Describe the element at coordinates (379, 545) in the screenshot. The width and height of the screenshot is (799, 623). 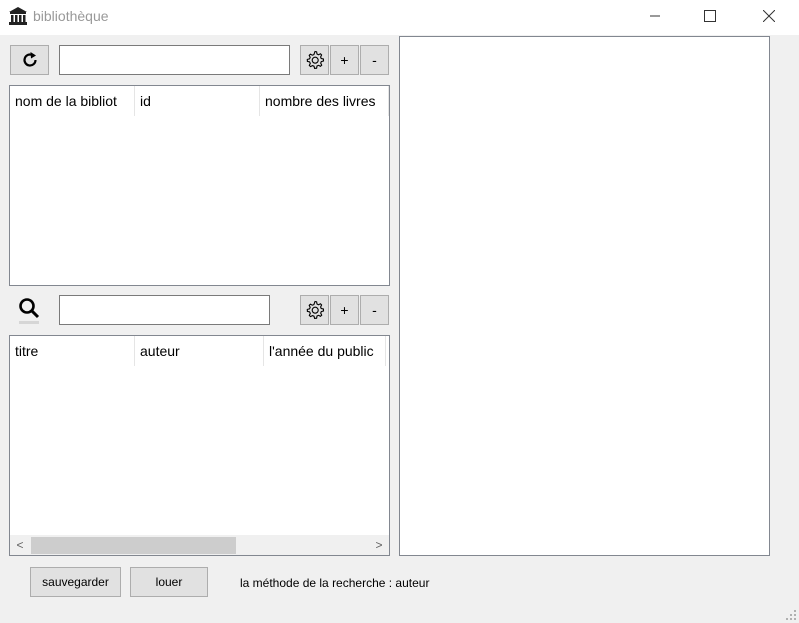
I see `scroll-right-arrow: >` at that location.